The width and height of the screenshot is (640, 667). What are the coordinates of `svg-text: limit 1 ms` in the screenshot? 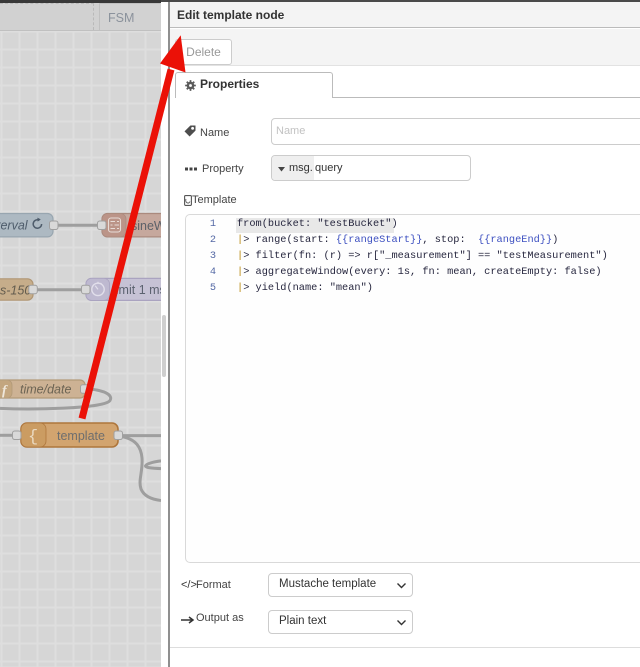 It's located at (137, 290).